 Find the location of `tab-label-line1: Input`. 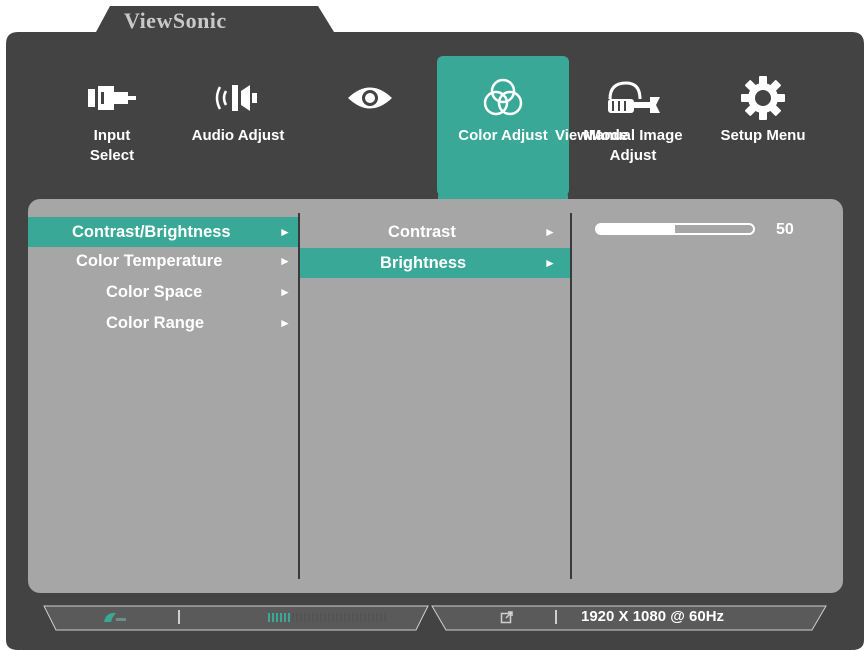

tab-label-line1: Input is located at coordinates (112, 135).